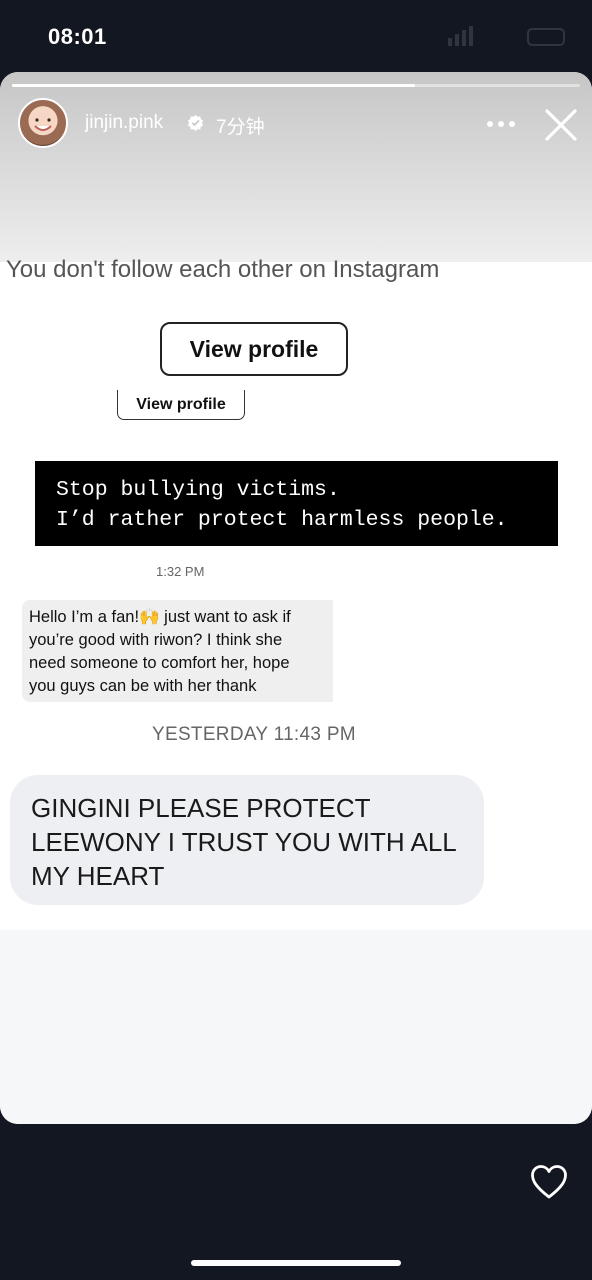  What do you see at coordinates (282, 520) in the screenshot?
I see `statement-line: I’d rather protect harmless people.` at bounding box center [282, 520].